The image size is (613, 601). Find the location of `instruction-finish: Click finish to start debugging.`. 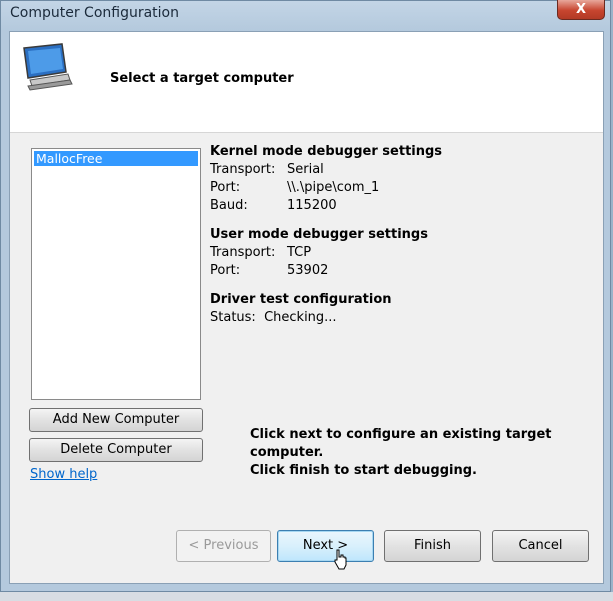

instruction-finish: Click finish to start debugging. is located at coordinates (363, 470).